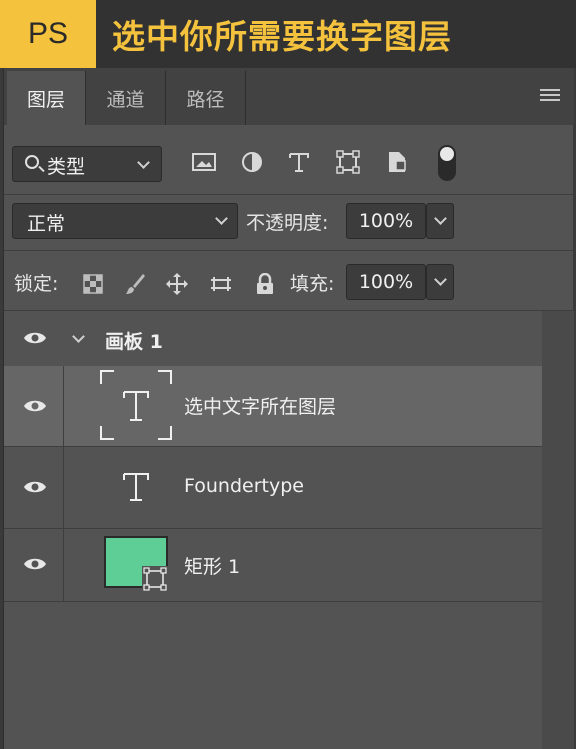 Image resolution: width=576 pixels, height=749 pixels. What do you see at coordinates (48, 34) in the screenshot?
I see `ps-badge: PS` at bounding box center [48, 34].